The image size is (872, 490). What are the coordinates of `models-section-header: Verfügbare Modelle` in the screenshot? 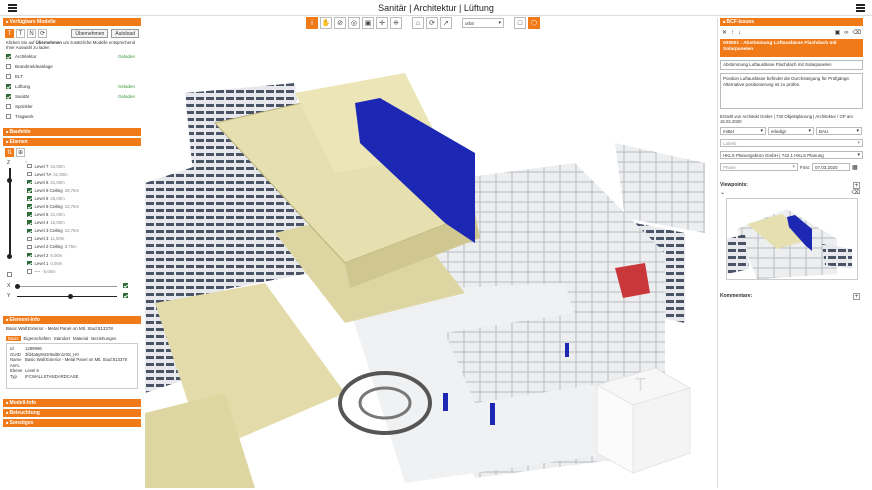 It's located at (72, 22).